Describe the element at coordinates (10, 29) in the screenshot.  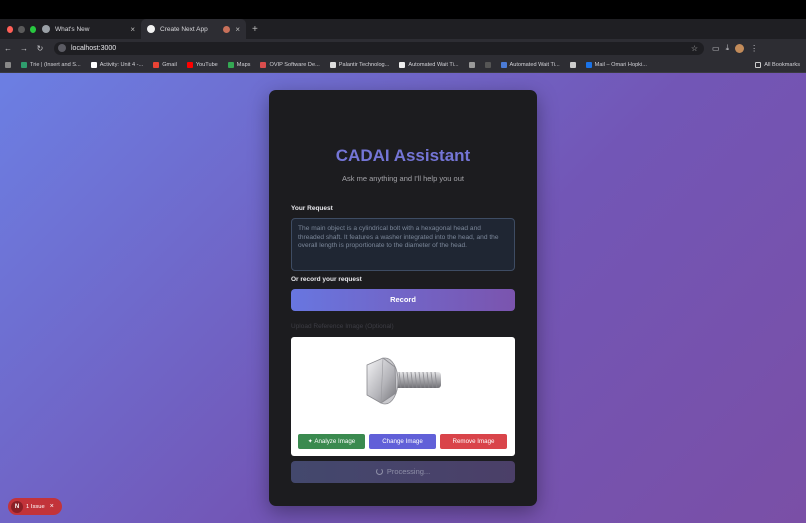
I see `close-window-button` at that location.